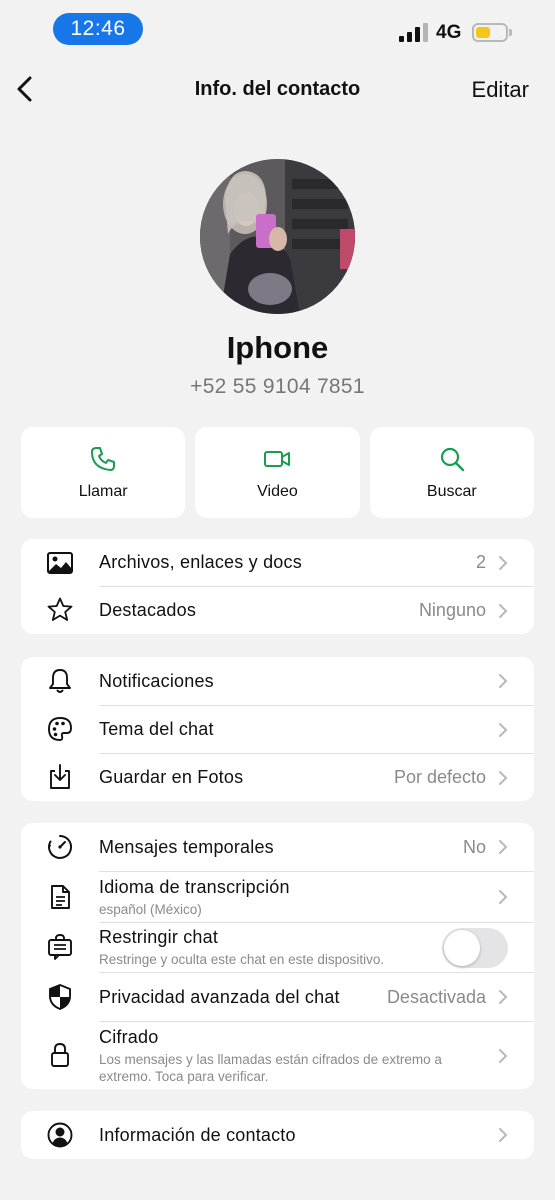 The image size is (555, 1200). I want to click on transcription-language-label: Idioma de transcripción, so click(194, 886).